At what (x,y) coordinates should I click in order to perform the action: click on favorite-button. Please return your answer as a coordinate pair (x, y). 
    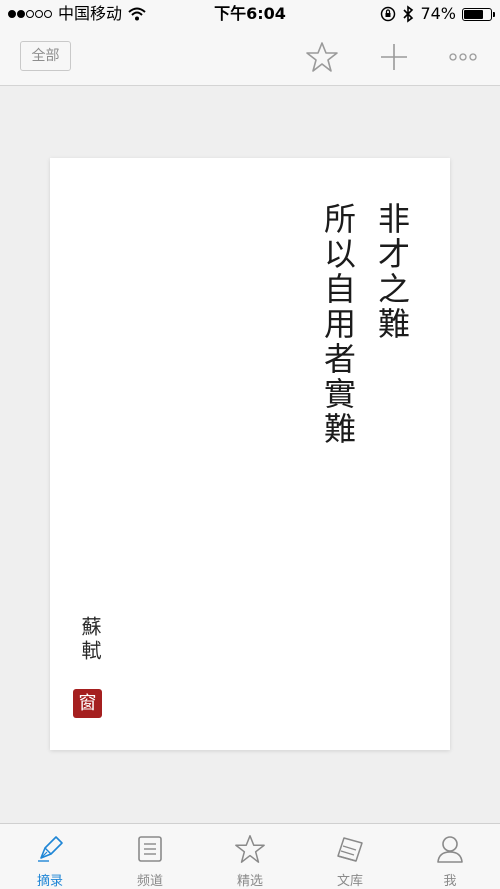
    Looking at the image, I should click on (322, 57).